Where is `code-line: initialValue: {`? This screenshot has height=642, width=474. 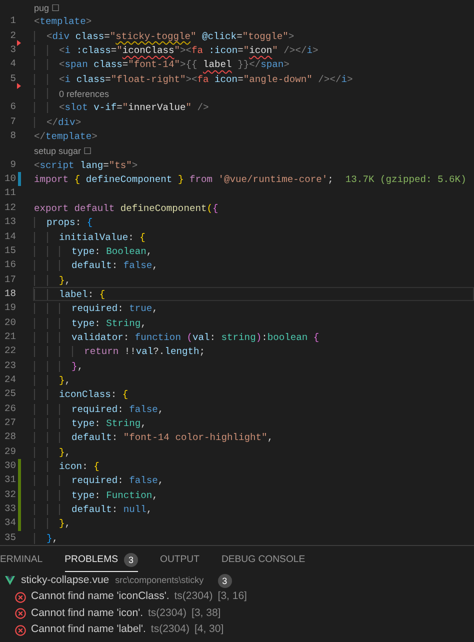 code-line: initialValue: { is located at coordinates (102, 236).